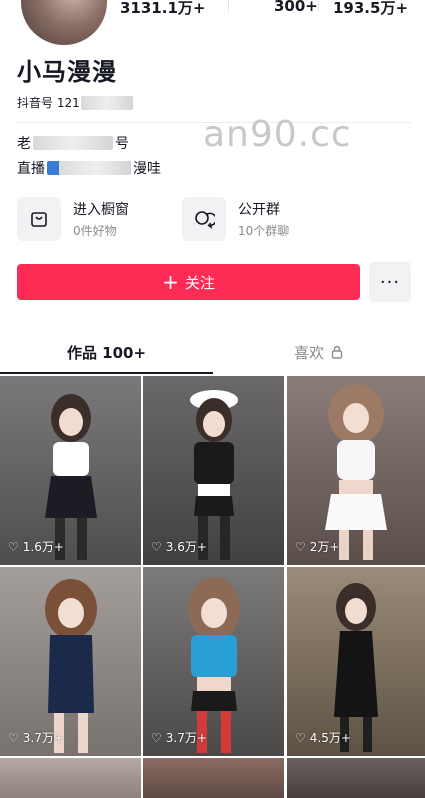 This screenshot has width=425, height=798. I want to click on like-count: ♡ 2万+, so click(317, 546).